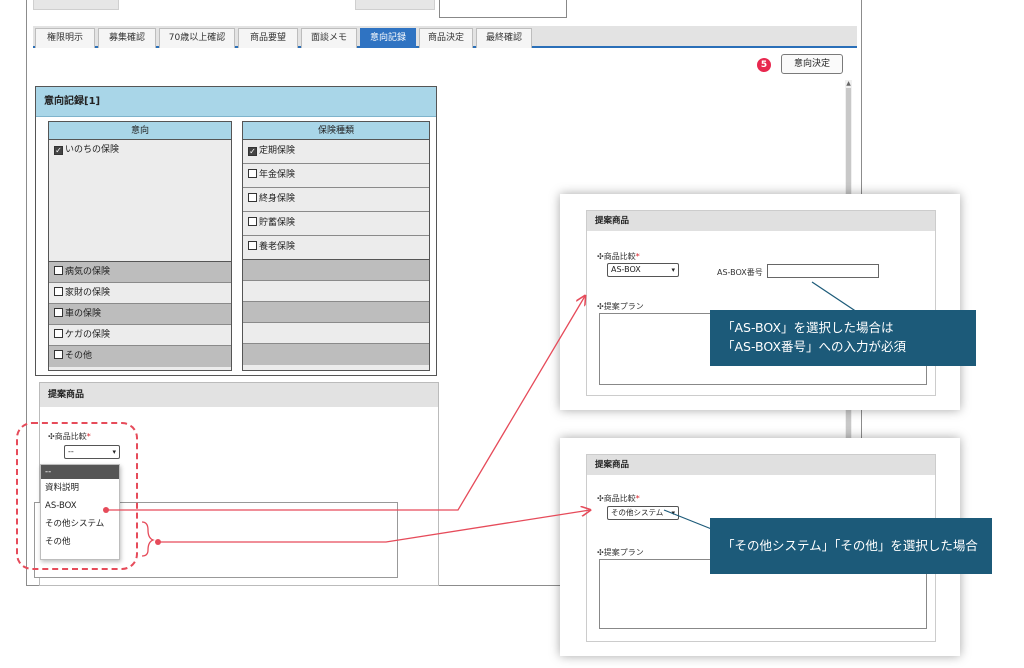 The width and height of the screenshot is (1024, 668). I want to click on top-input-field, so click(503, 9).